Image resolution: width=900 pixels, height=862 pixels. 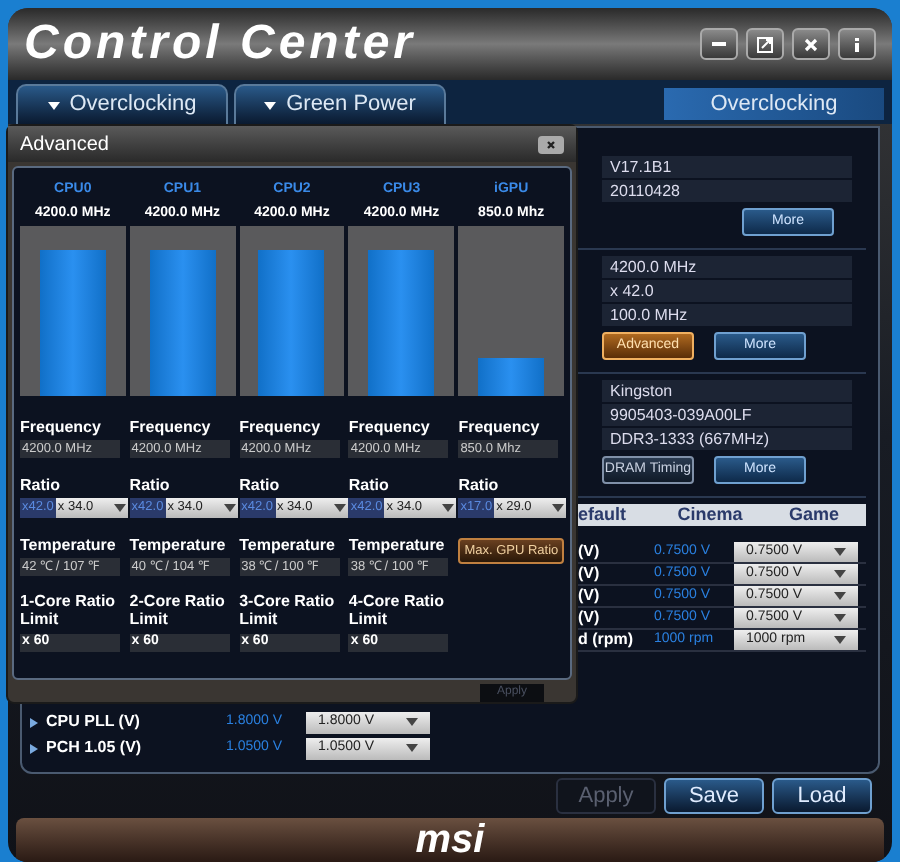 I want to click on action-button: Save, so click(x=714, y=796).